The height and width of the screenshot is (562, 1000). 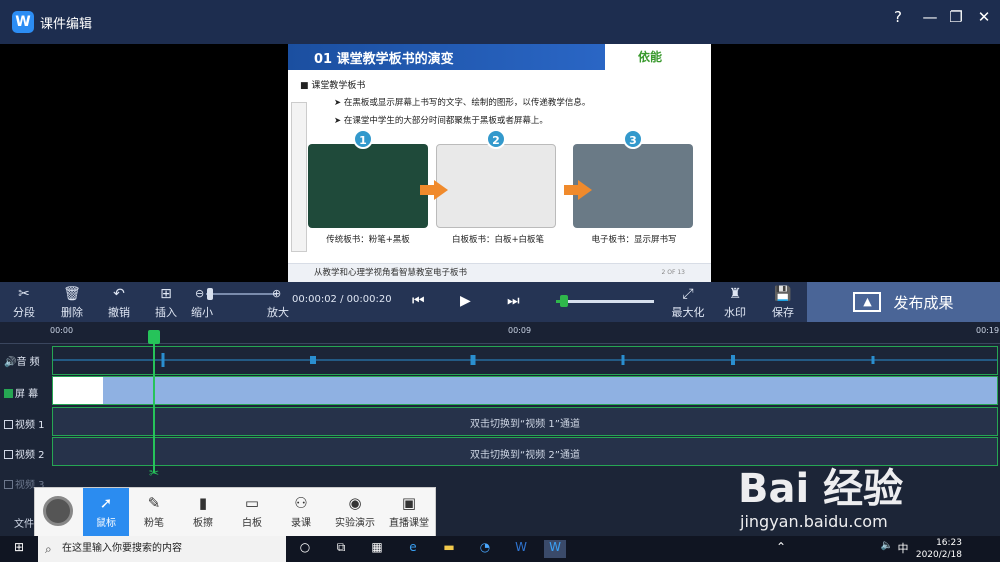 I want to click on audio-track, so click(x=525, y=360).